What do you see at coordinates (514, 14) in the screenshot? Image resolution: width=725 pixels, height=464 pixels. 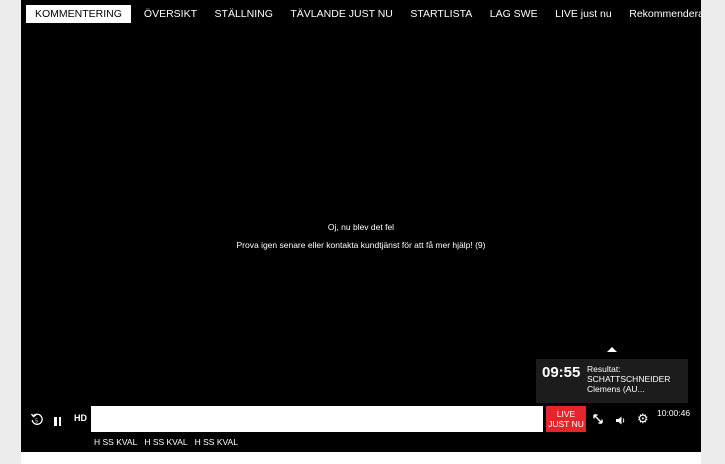 I see `tab-lag-swe: LAG SWE` at bounding box center [514, 14].